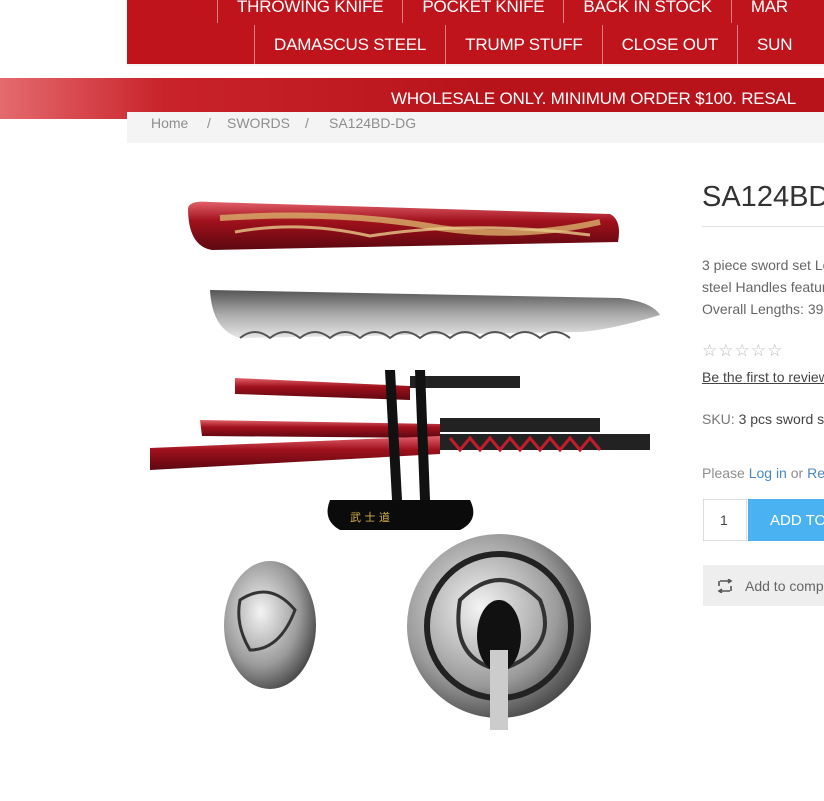 The width and height of the screenshot is (824, 801). I want to click on compare-label: Add to compa, so click(784, 585).